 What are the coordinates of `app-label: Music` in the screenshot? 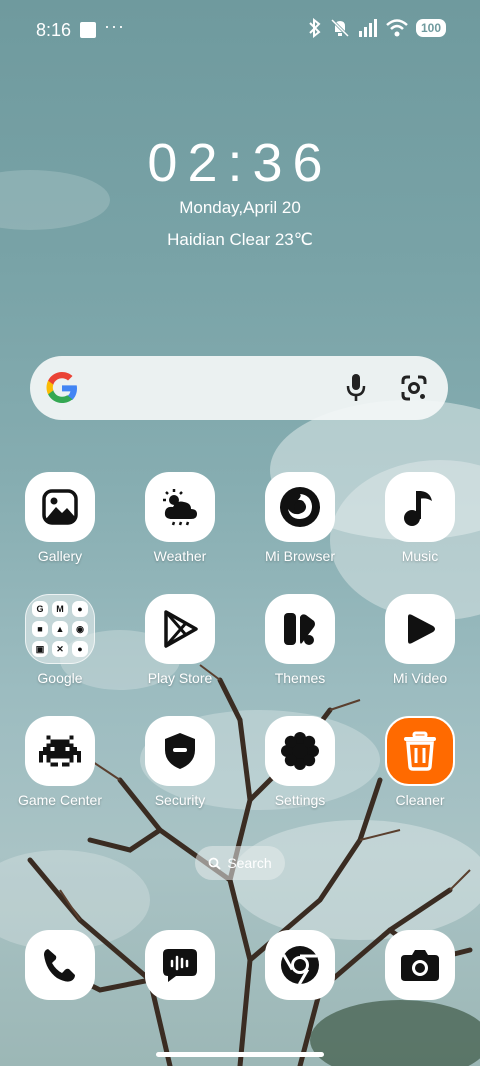 It's located at (420, 556).